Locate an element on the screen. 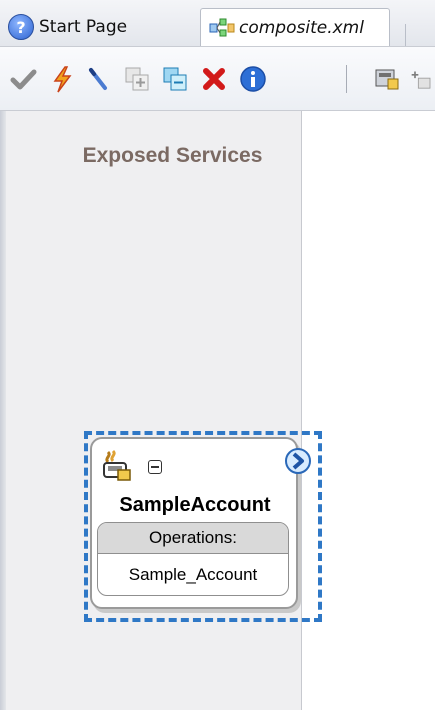 The height and width of the screenshot is (710, 435). composite-toolbar is located at coordinates (217, 79).